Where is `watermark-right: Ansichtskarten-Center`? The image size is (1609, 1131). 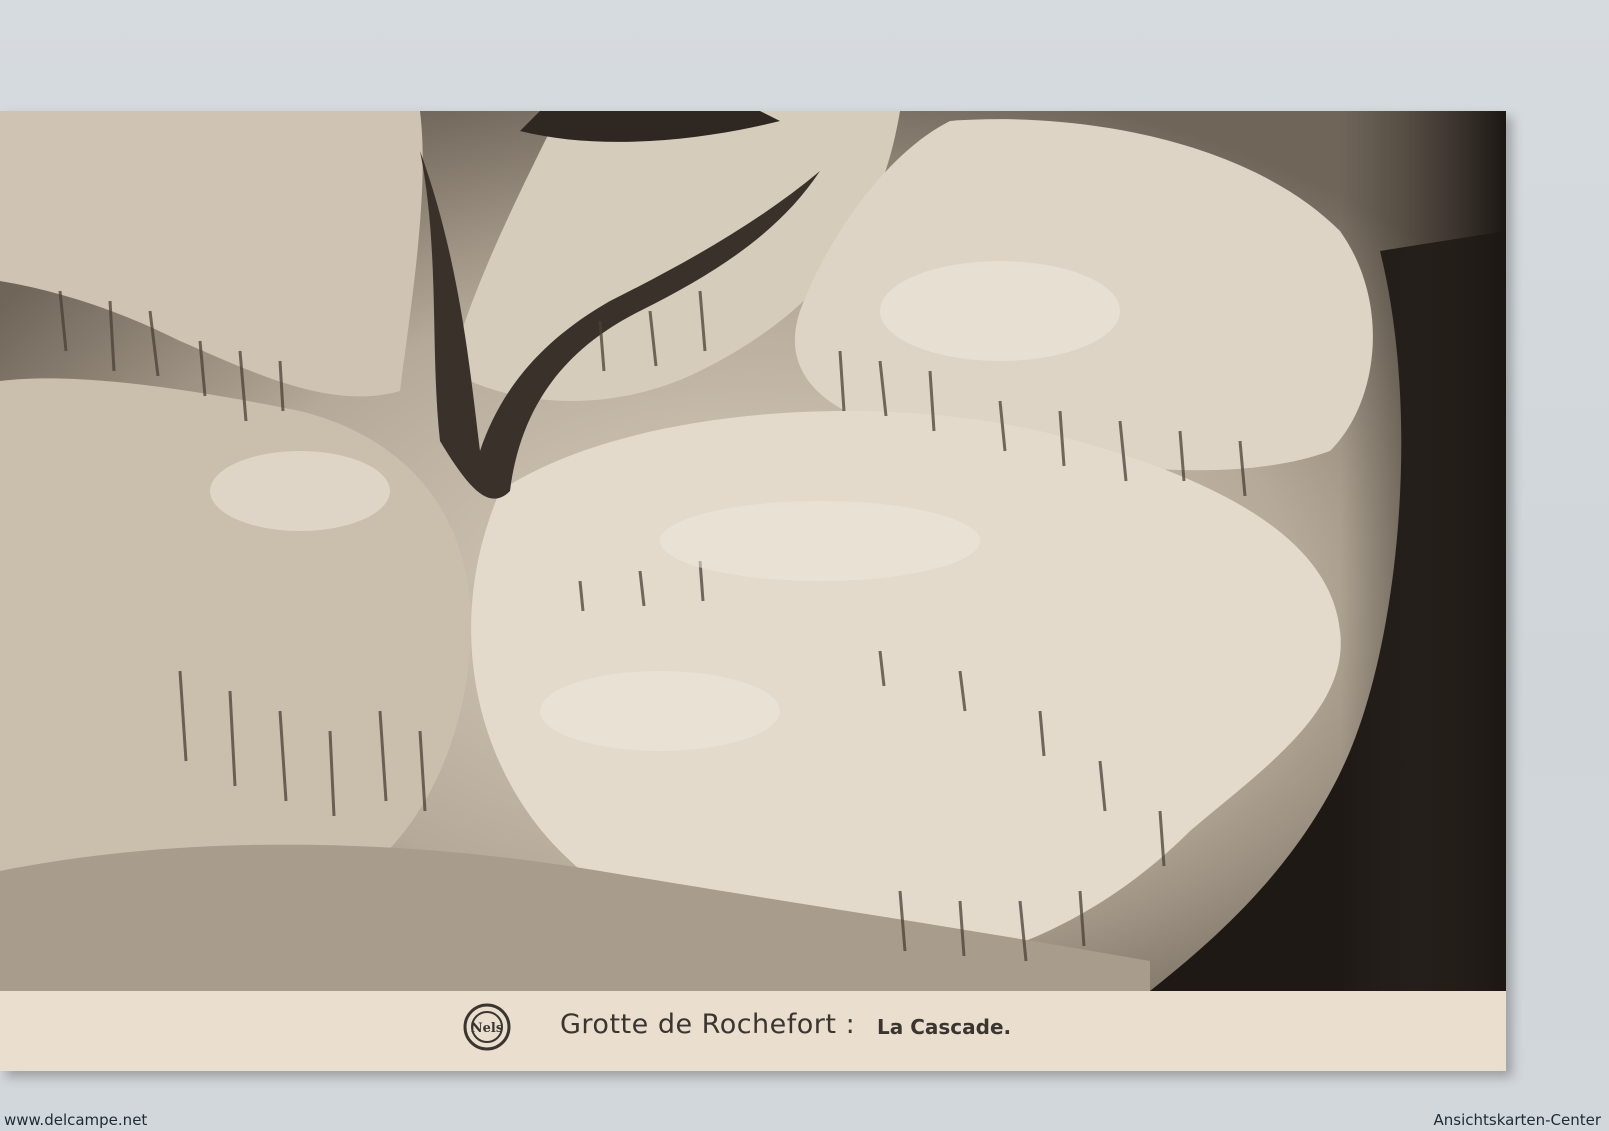 watermark-right: Ansichtskarten-Center is located at coordinates (1517, 1120).